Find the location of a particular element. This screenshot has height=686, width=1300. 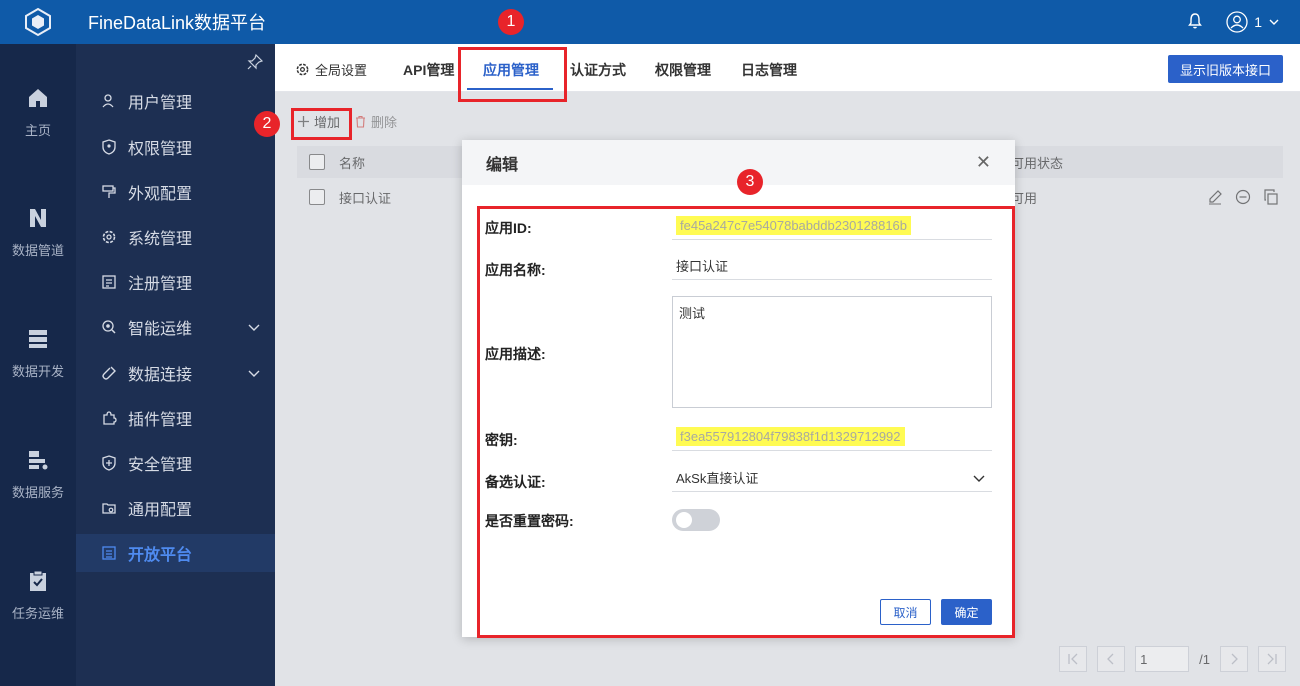

config-icon is located at coordinates (109, 508).